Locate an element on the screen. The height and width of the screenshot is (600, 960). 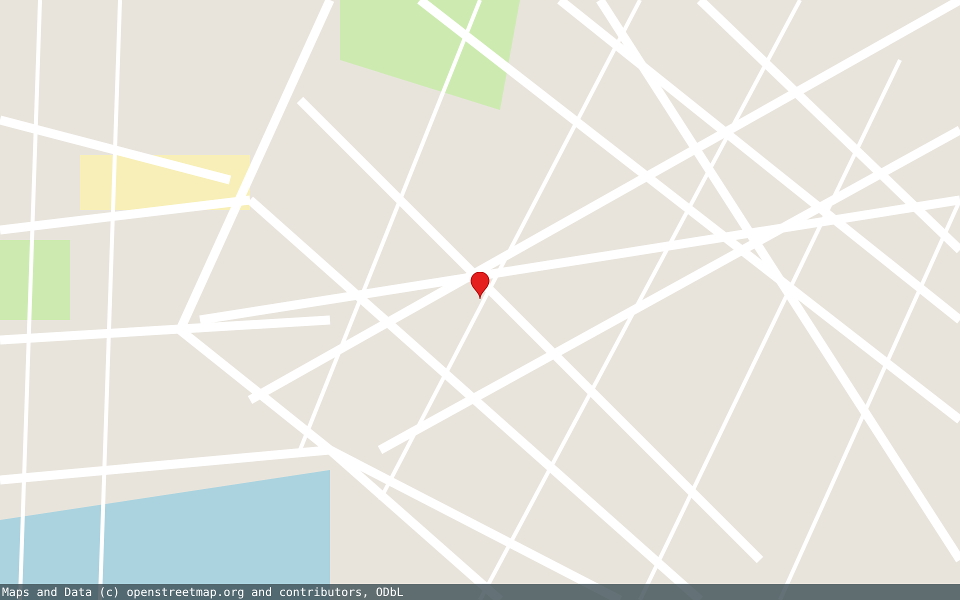
map-pin-icon is located at coordinates (480, 286).